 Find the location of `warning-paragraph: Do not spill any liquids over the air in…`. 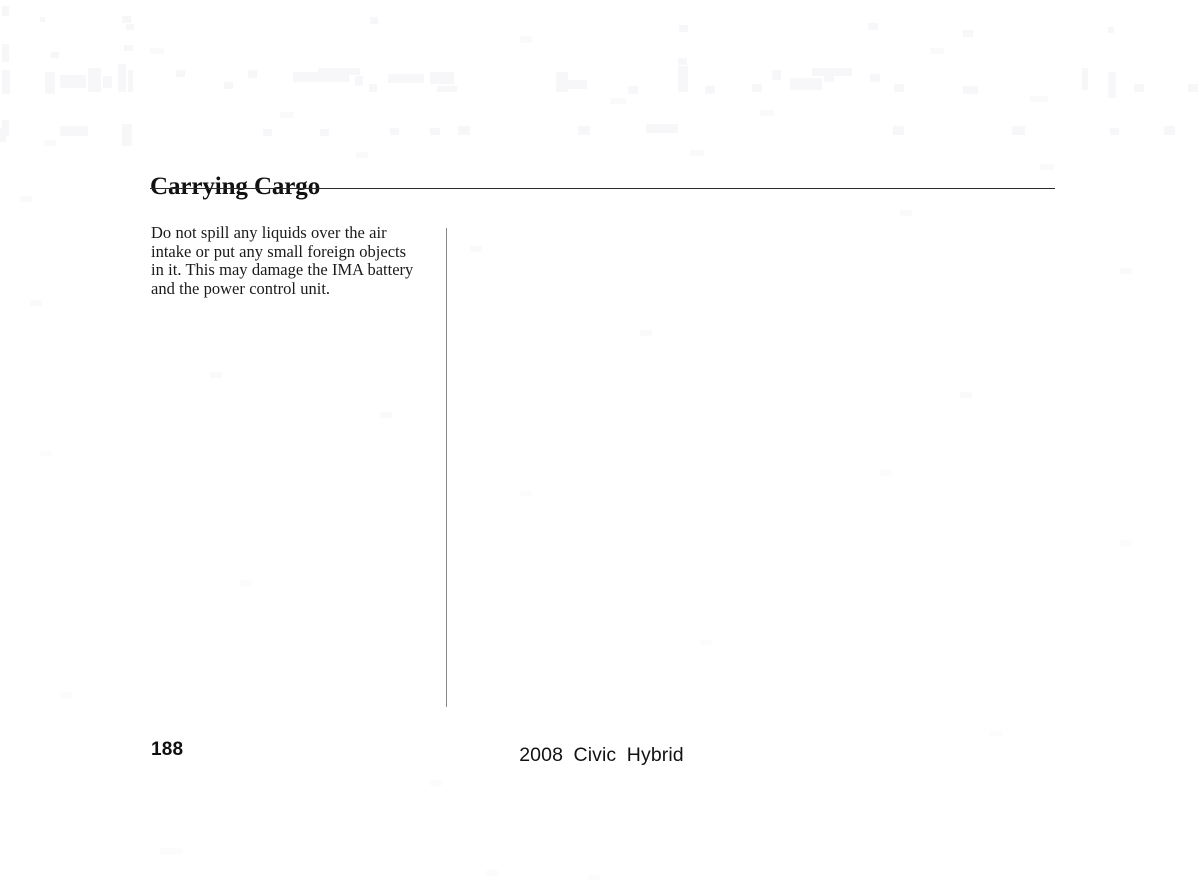

warning-paragraph: Do not spill any liquids over the air in… is located at coordinates (282, 260).